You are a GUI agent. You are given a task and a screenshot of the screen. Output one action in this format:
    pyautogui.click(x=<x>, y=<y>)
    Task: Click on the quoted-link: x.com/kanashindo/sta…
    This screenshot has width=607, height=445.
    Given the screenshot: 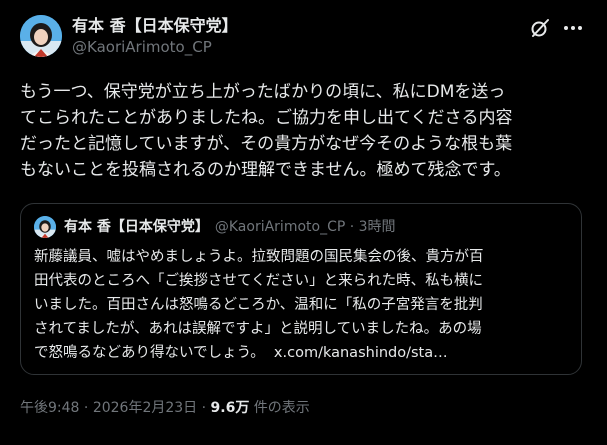 What is the action you would take?
    pyautogui.click(x=361, y=353)
    